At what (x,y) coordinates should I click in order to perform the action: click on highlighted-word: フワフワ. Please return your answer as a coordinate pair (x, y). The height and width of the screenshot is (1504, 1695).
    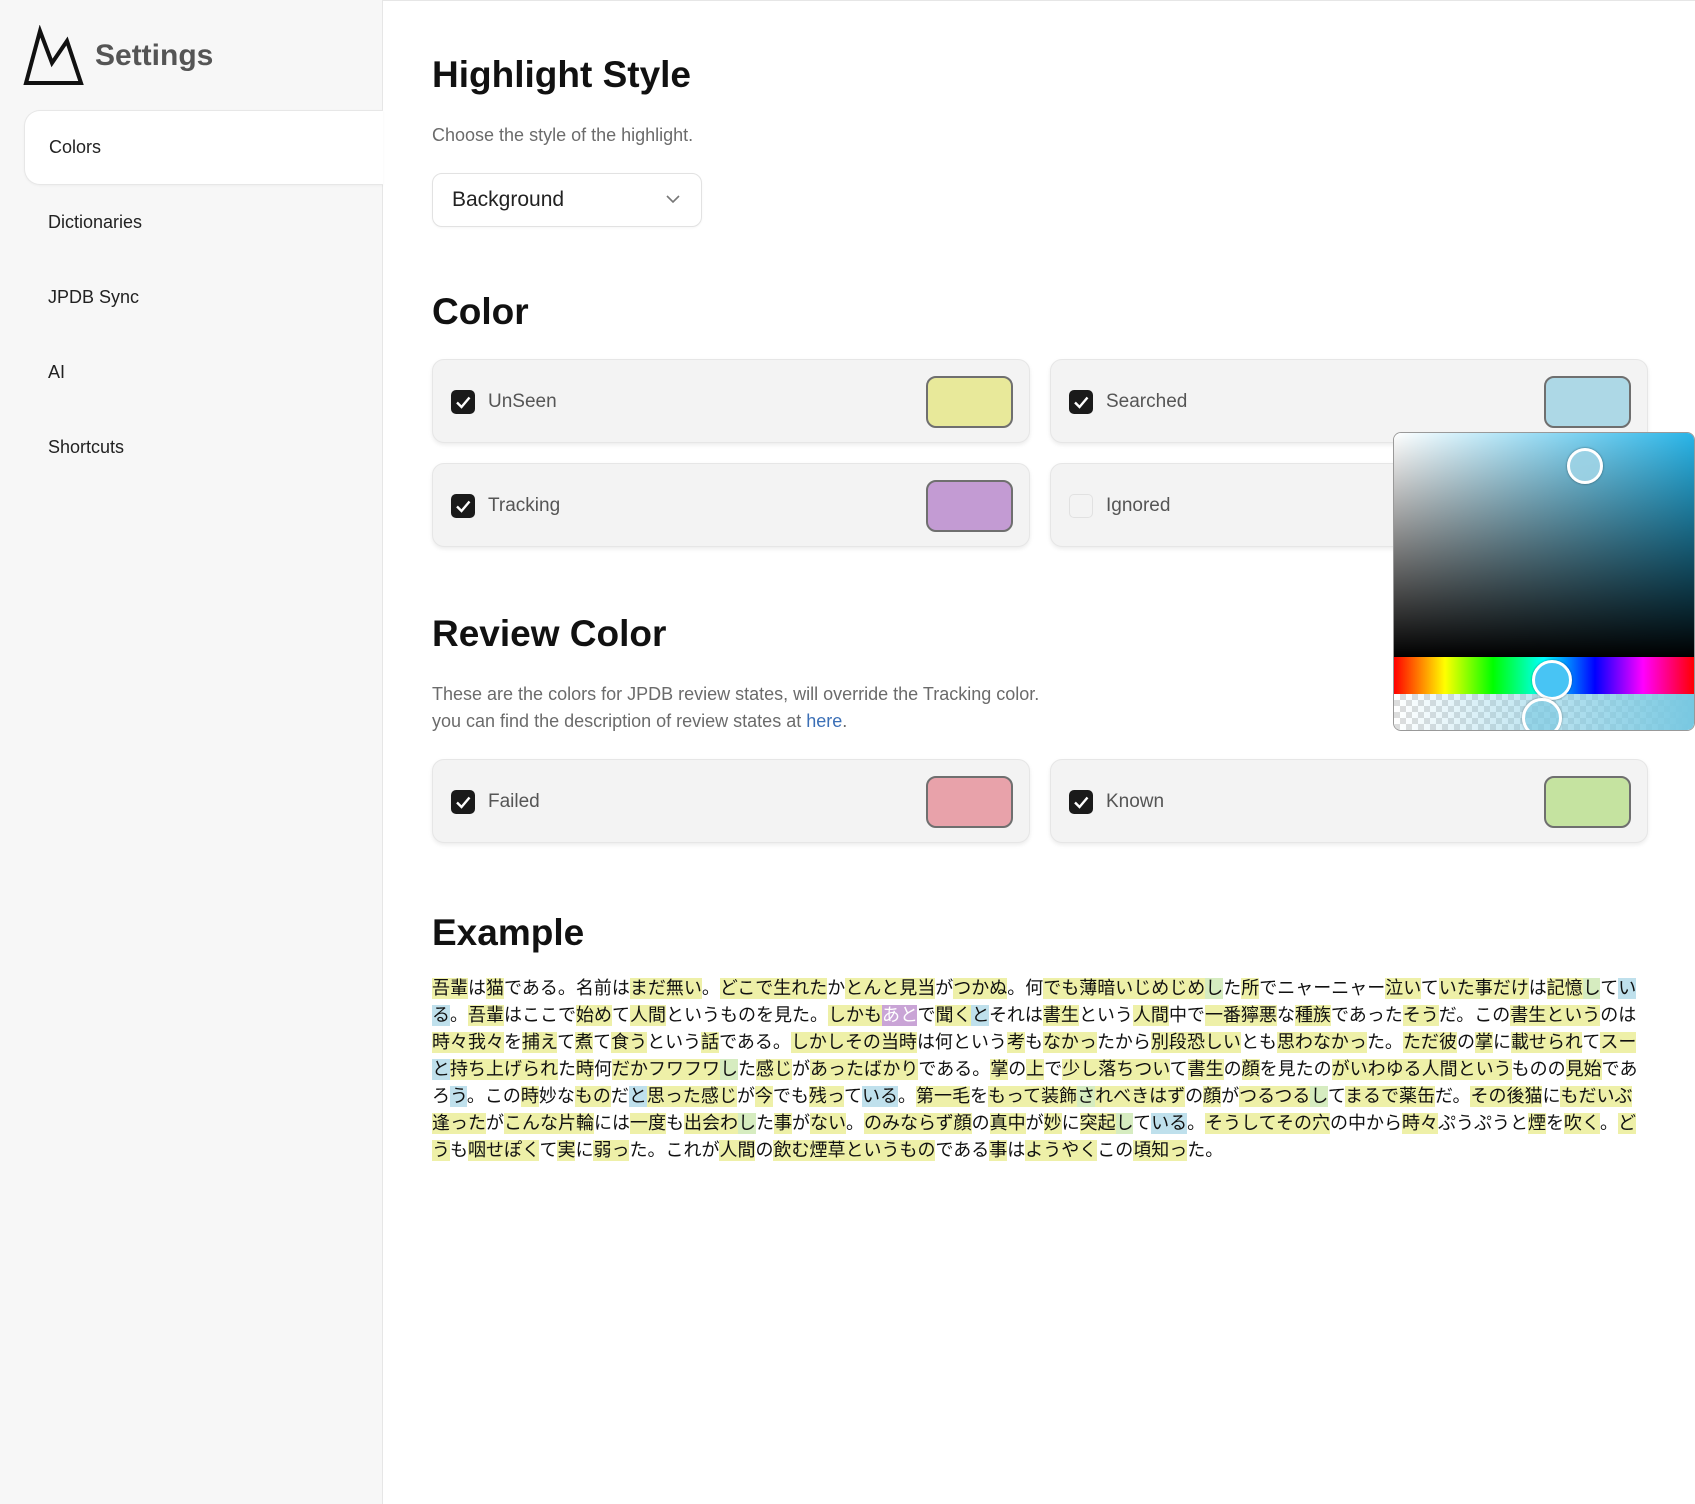
    Looking at the image, I should click on (684, 1069).